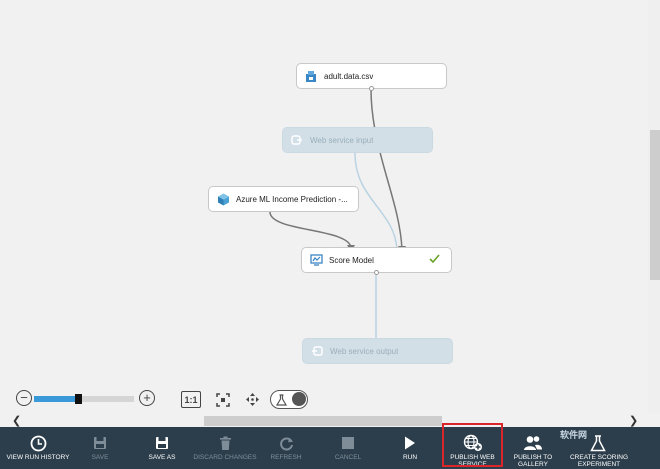 The height and width of the screenshot is (469, 660). Describe the element at coordinates (147, 398) in the screenshot. I see `zoom-in-button: +` at that location.